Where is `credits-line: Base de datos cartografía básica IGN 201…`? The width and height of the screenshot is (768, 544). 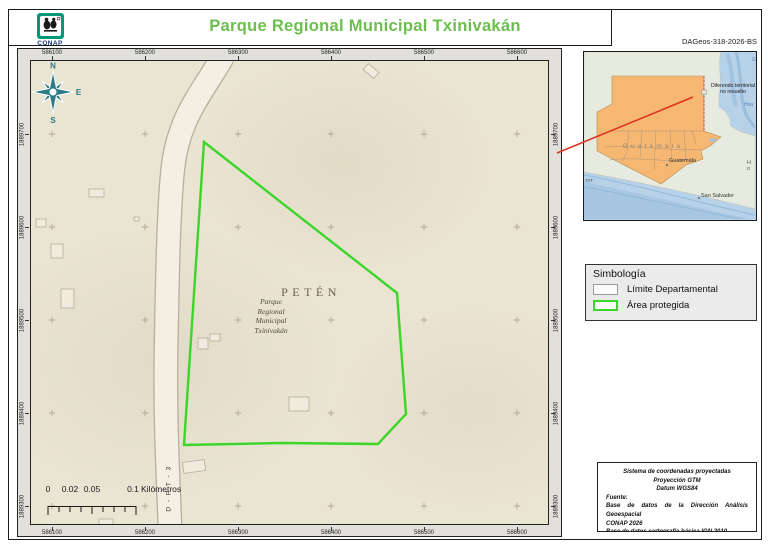
credits-line: Base de datos cartografía básica IGN 201… is located at coordinates (677, 529).